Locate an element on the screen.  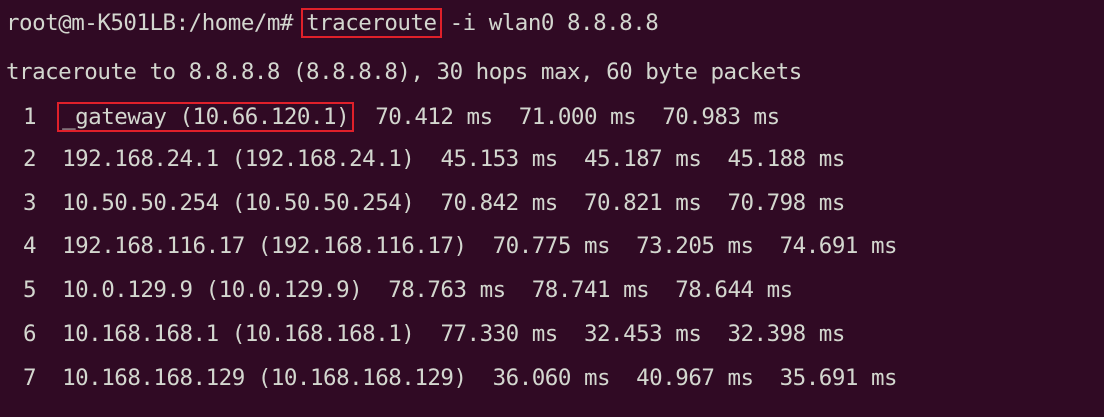
hop-times: 36.060 ms 40.967 ms 35.691 ms is located at coordinates (695, 378).